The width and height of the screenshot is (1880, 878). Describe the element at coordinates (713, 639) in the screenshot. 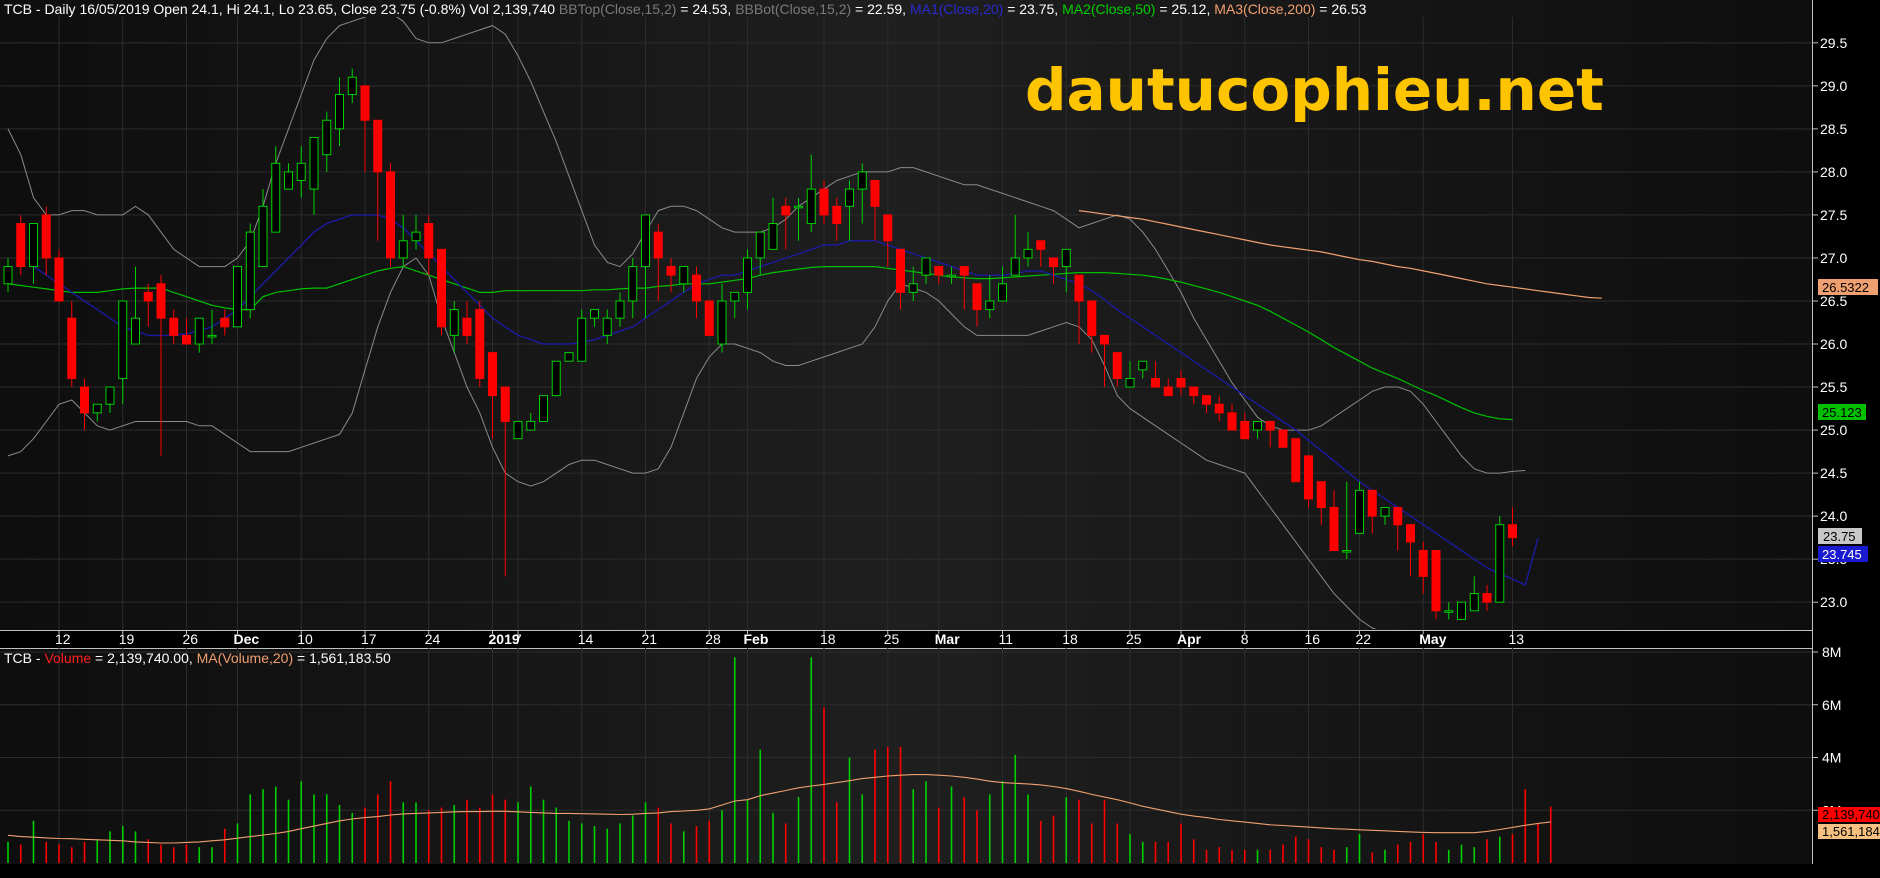

I see `x-tick-label: 28` at that location.